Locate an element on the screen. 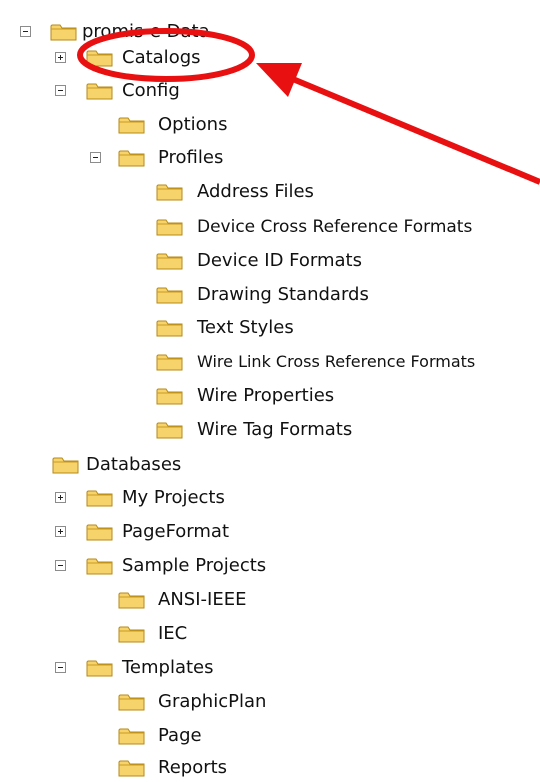 This screenshot has width=540, height=782. tree-node-wire-properties: Wire Properties is located at coordinates (270, 396).